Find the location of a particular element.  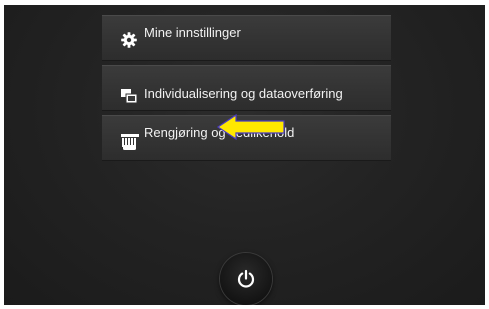

menu-item-label: Mine innstillinger is located at coordinates (192, 32).